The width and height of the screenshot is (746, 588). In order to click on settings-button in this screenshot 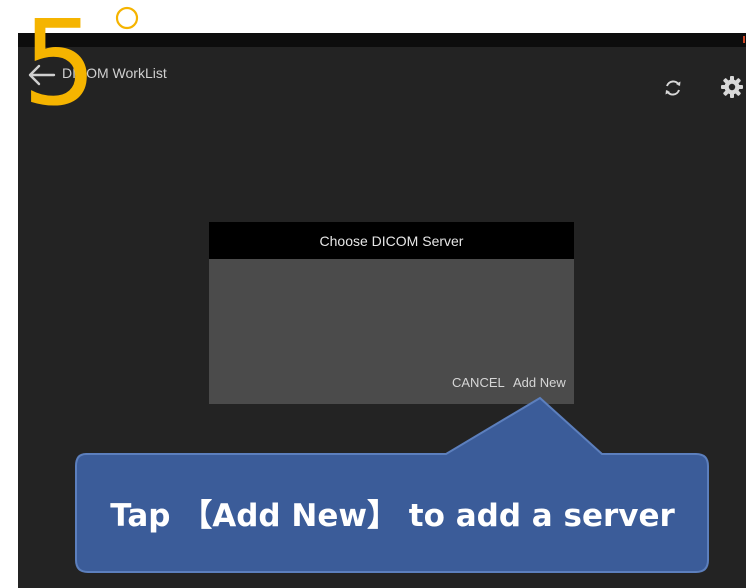, I will do `click(732, 87)`.